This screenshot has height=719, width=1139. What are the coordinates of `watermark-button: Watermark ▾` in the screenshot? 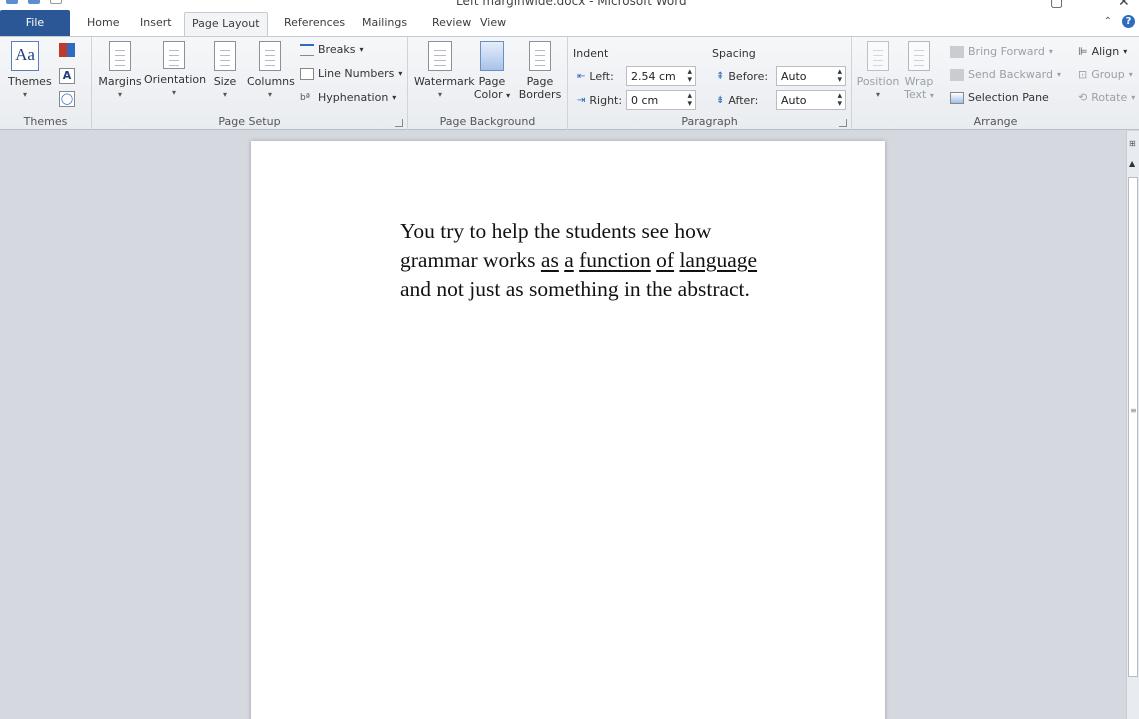 It's located at (444, 71).